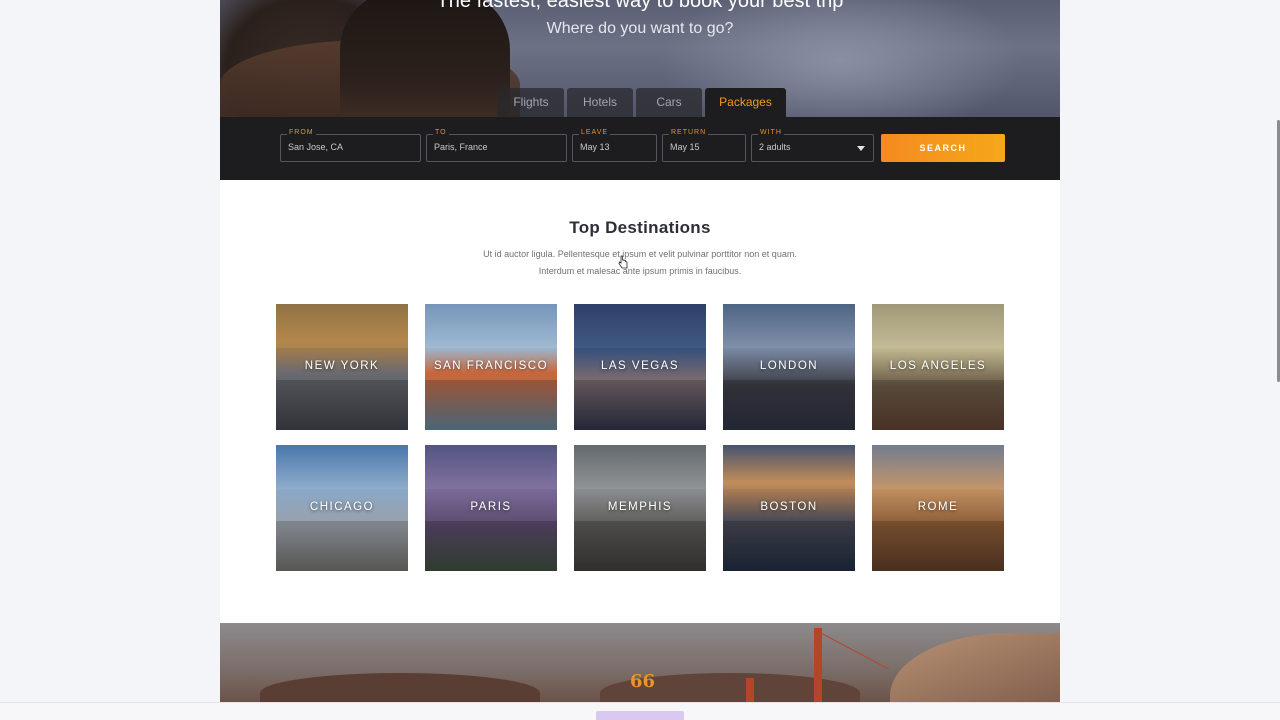  I want to click on travelers-select: WITH 2 adults, so click(812, 145).